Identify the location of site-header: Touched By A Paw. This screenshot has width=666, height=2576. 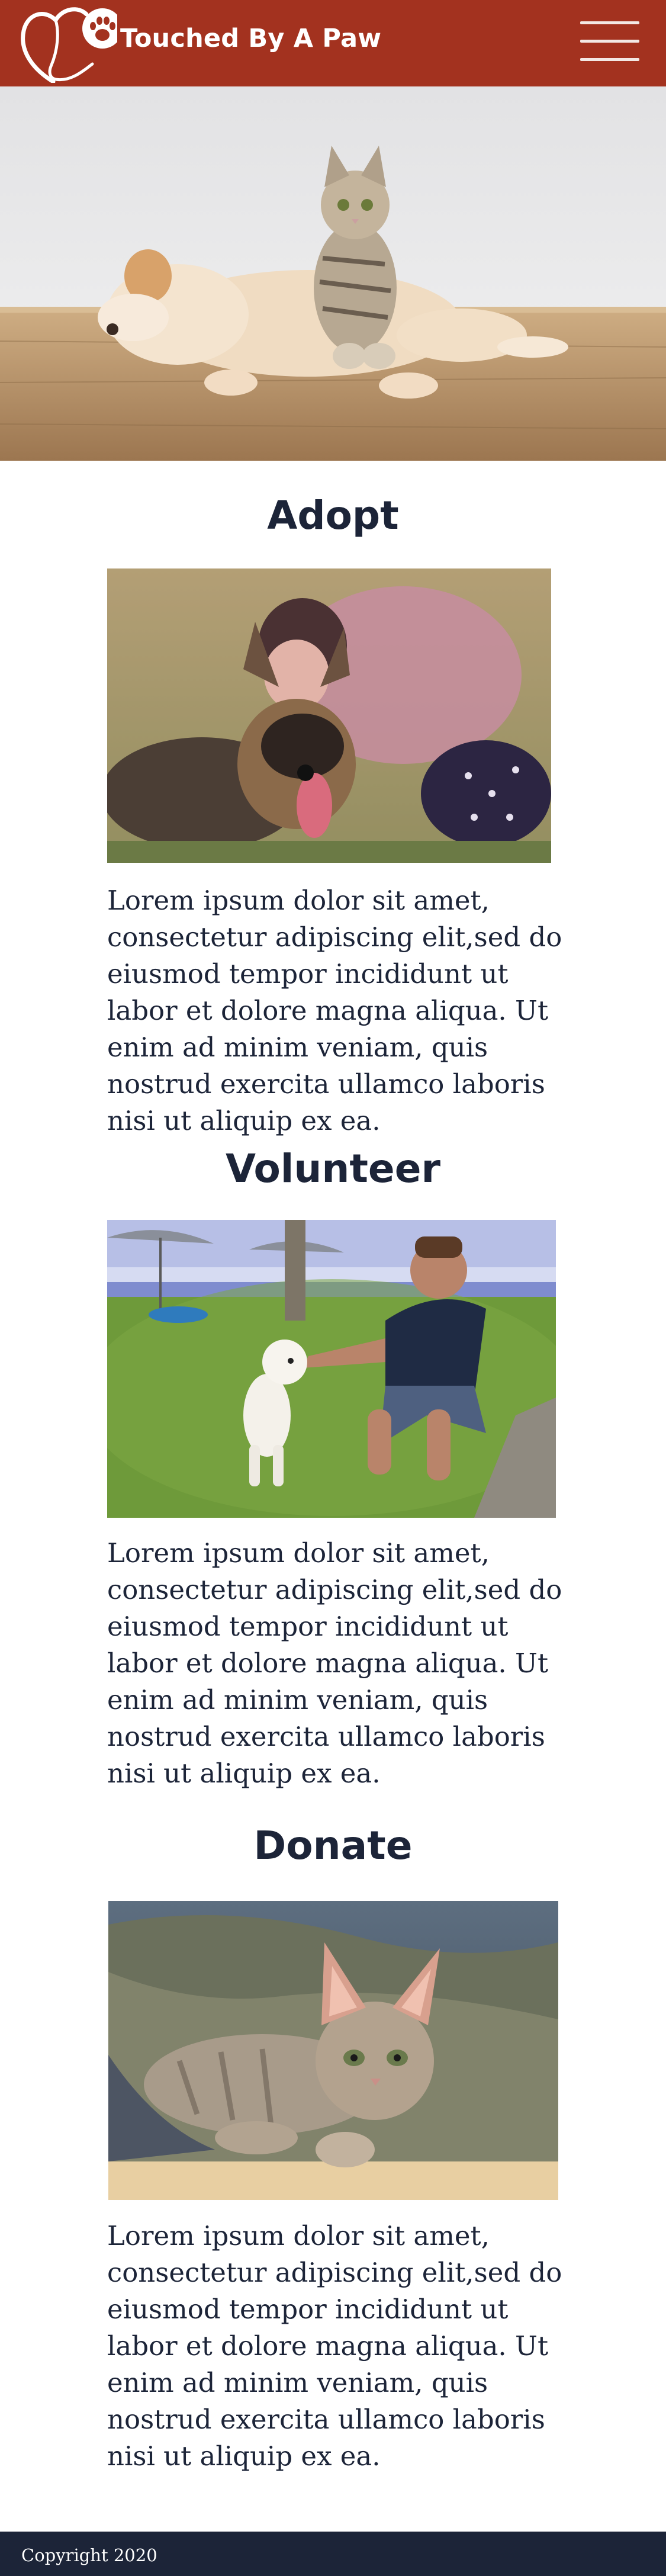
(333, 43).